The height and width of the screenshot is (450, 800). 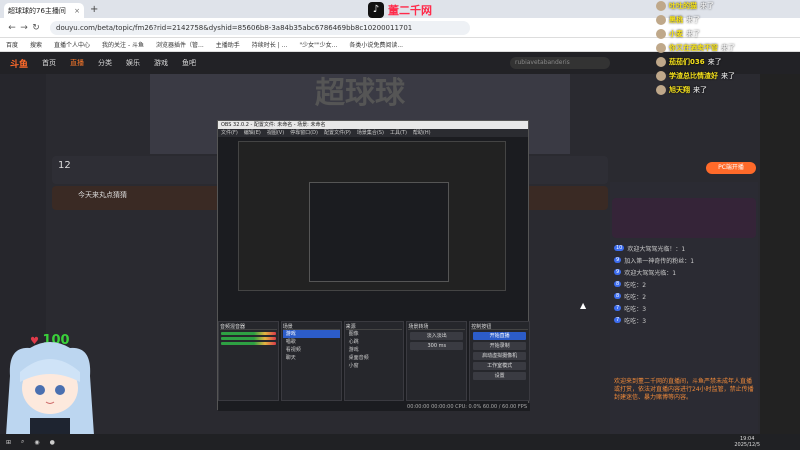 What do you see at coordinates (105, 63) in the screenshot?
I see `nav-category: 分类` at bounding box center [105, 63].